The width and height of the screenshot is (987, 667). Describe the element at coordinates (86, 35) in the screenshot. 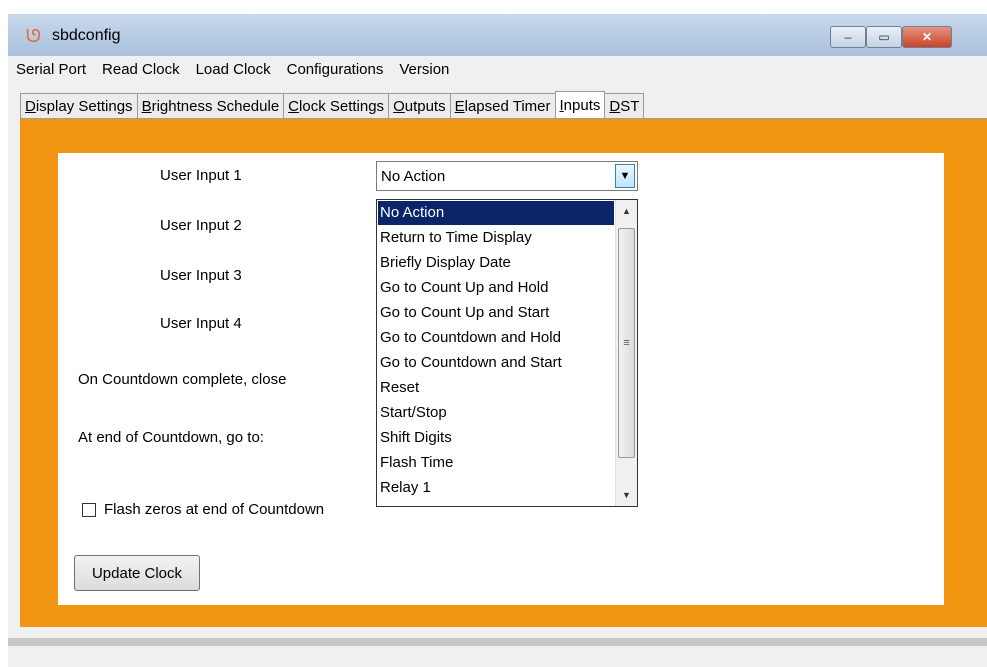

I see `window-title: sbdconfig` at that location.